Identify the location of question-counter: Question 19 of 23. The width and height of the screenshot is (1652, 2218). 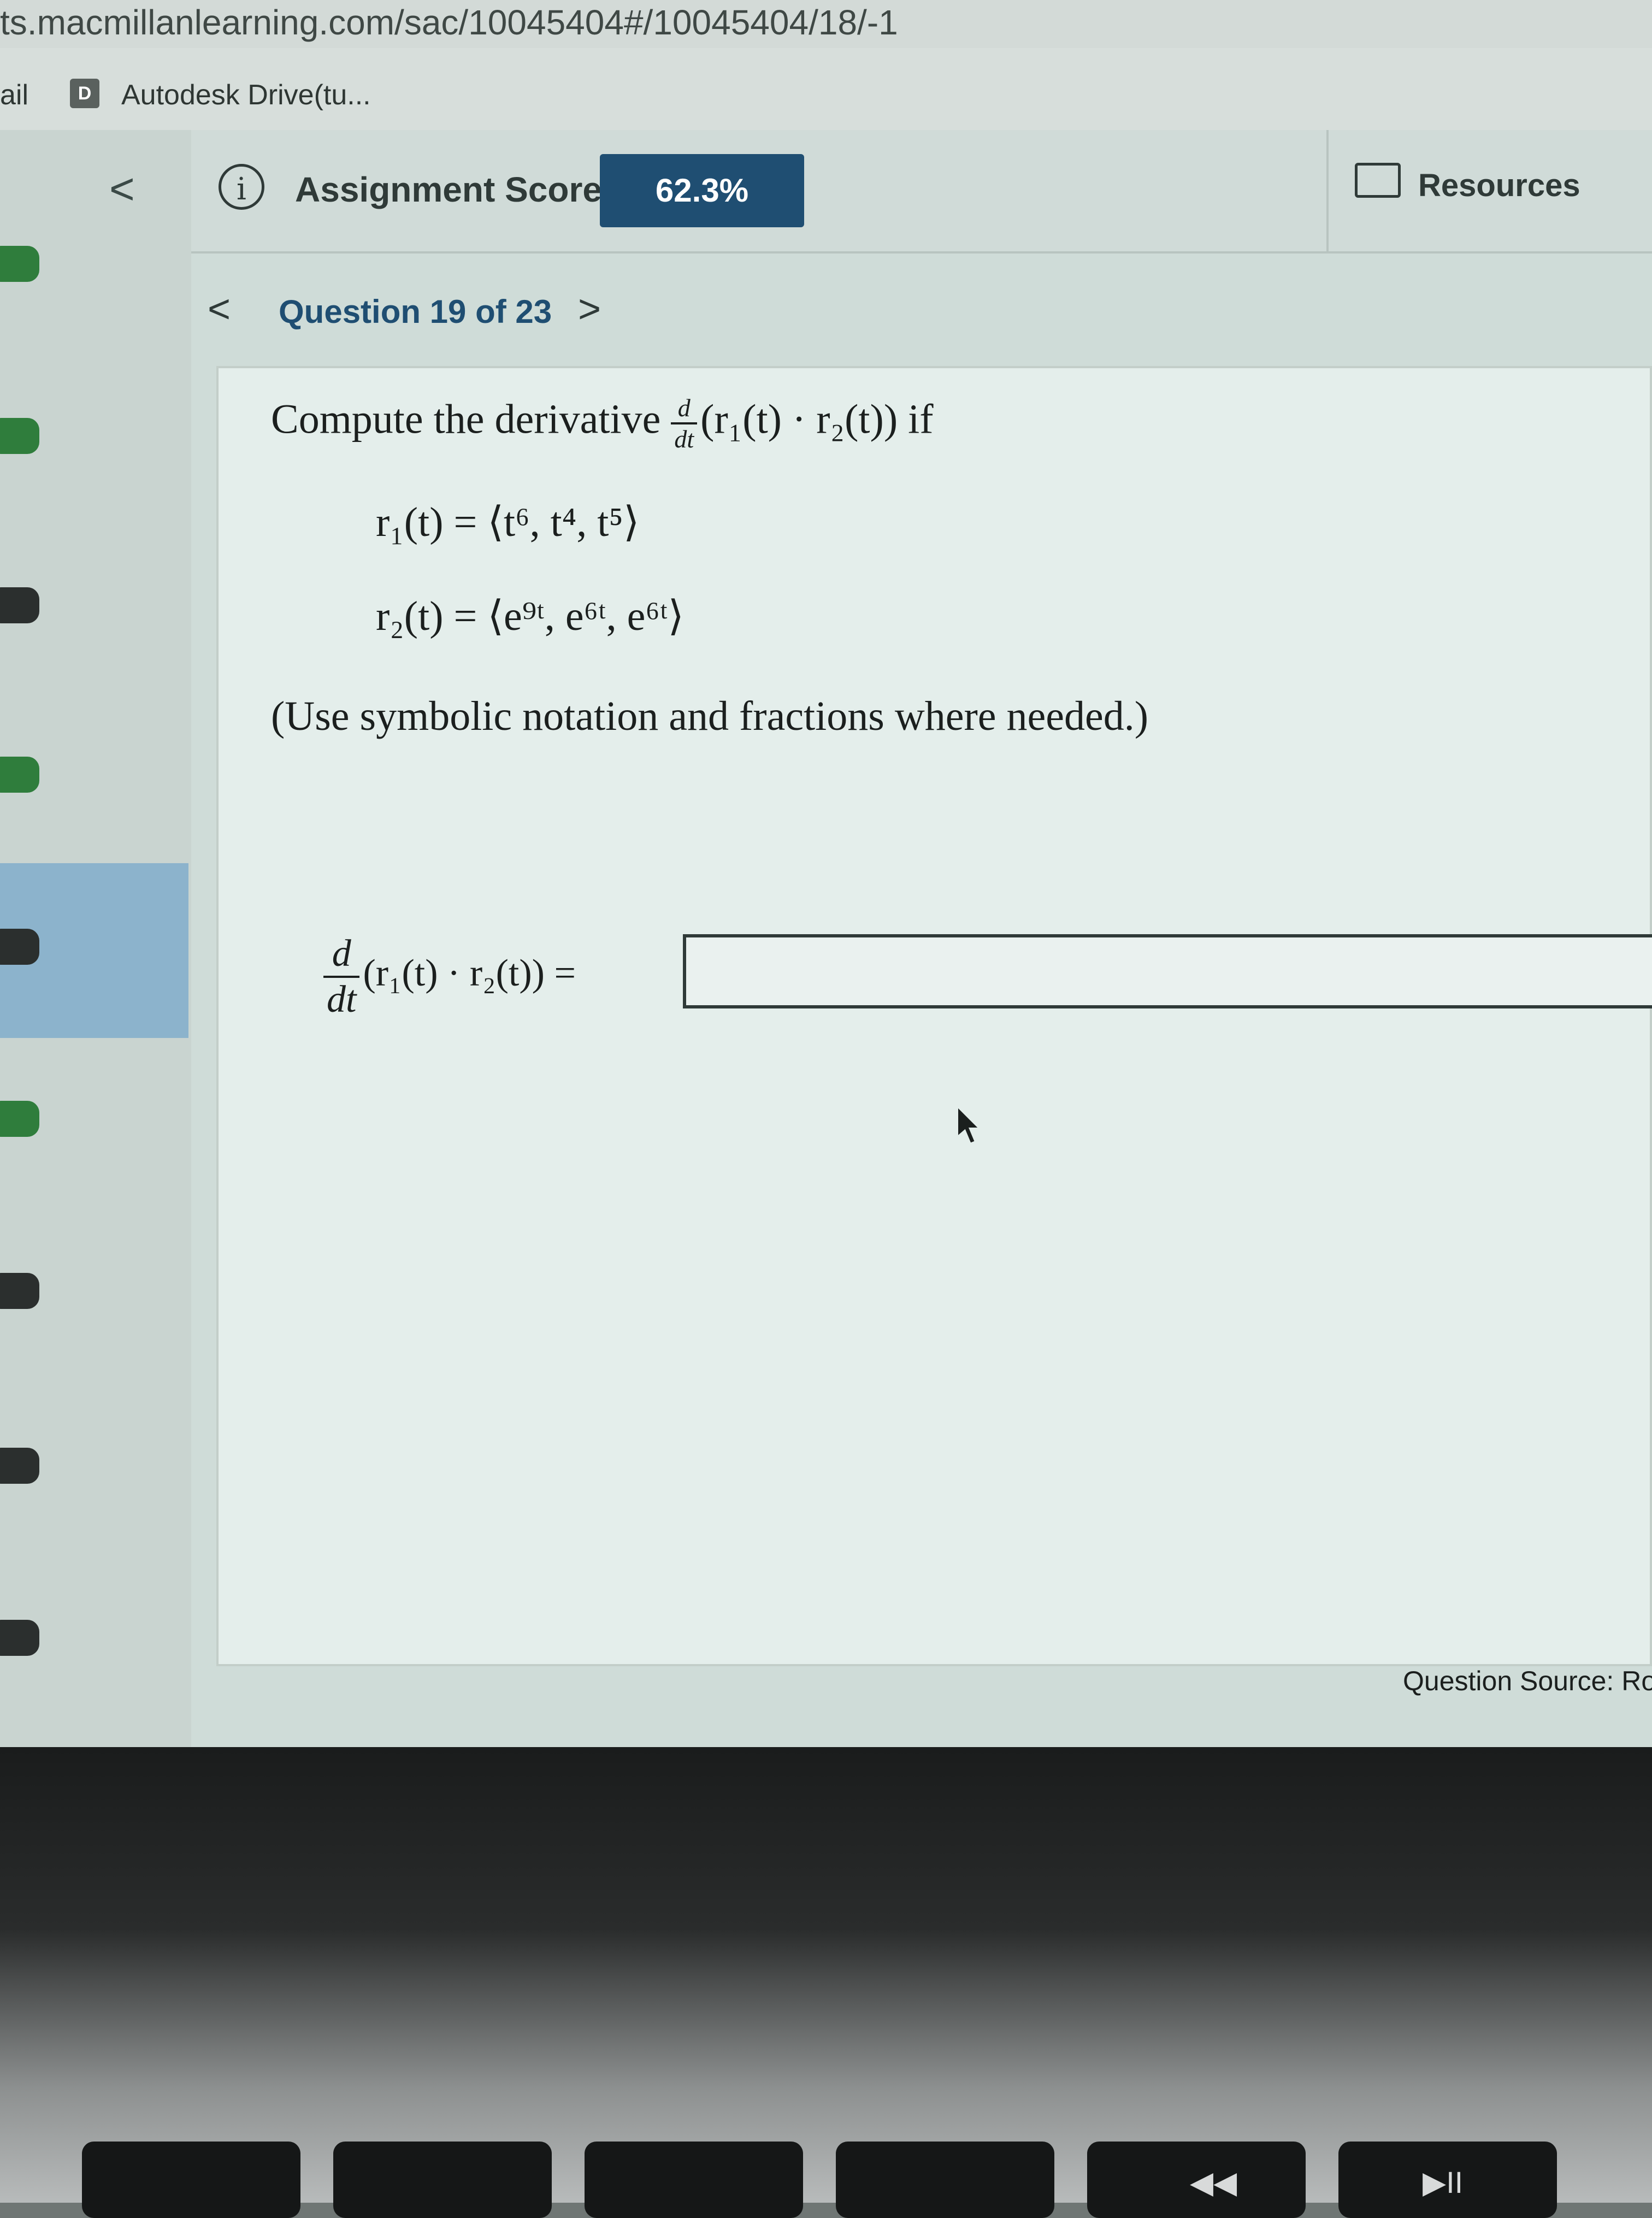
(415, 311).